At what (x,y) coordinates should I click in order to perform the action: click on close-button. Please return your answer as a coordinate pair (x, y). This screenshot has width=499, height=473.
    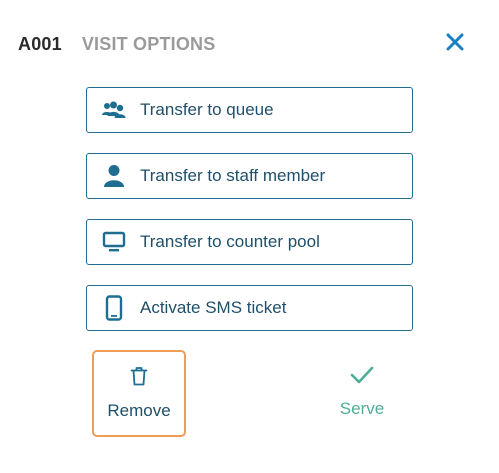
    Looking at the image, I should click on (455, 42).